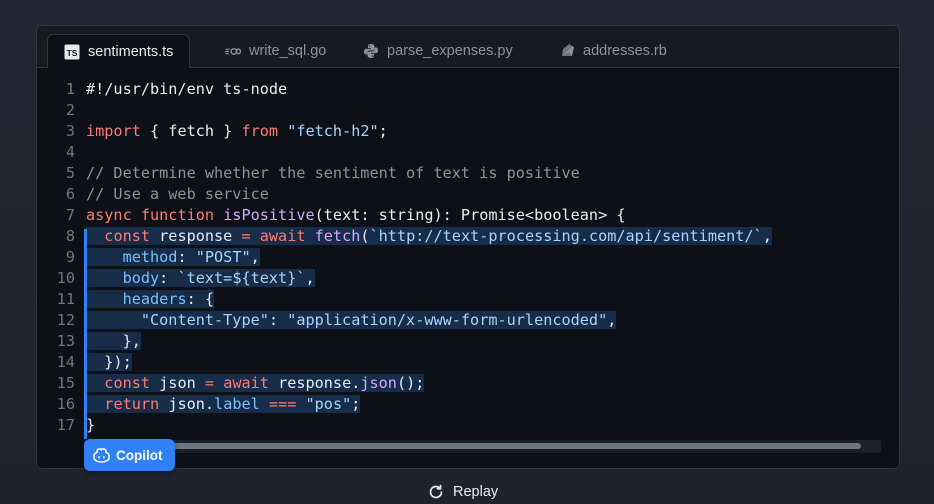  What do you see at coordinates (173, 257) in the screenshot?
I see `code-text: method: "POST",` at bounding box center [173, 257].